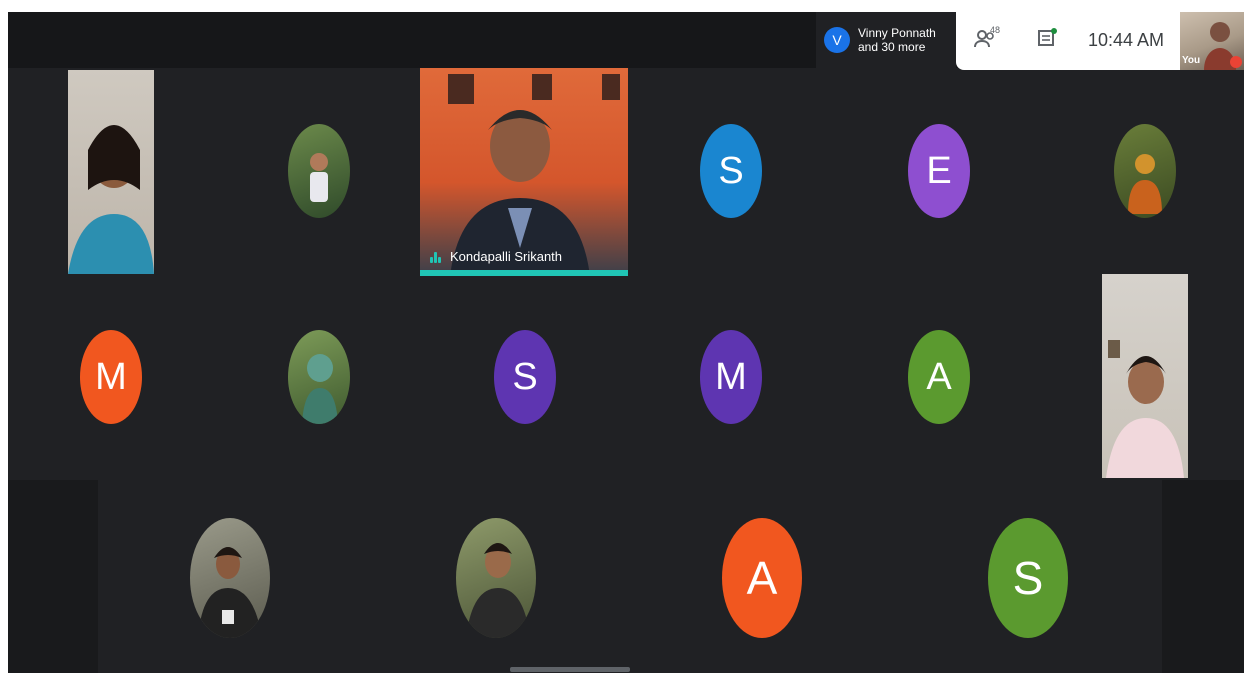  Describe the element at coordinates (837, 40) in the screenshot. I see `presenter-avatar: V` at that location.